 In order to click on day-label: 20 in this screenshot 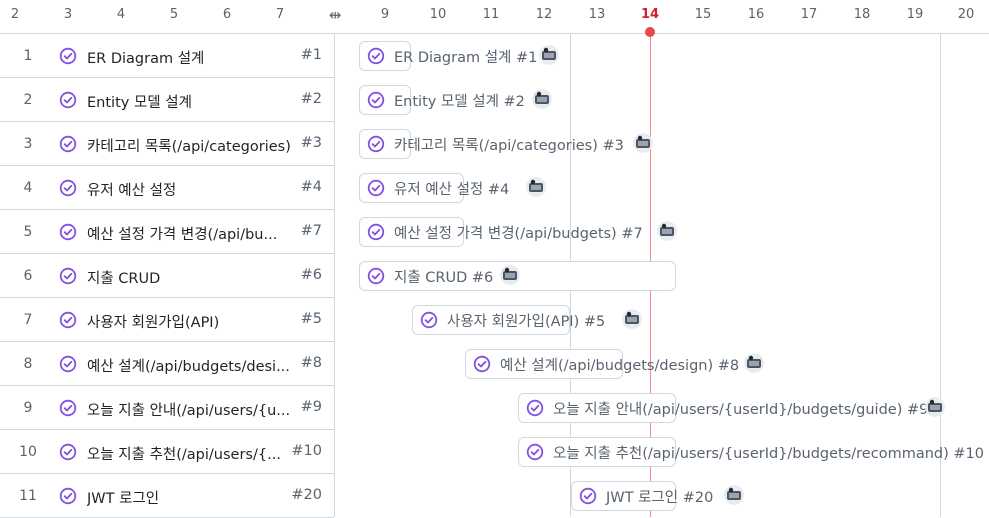, I will do `click(966, 14)`.